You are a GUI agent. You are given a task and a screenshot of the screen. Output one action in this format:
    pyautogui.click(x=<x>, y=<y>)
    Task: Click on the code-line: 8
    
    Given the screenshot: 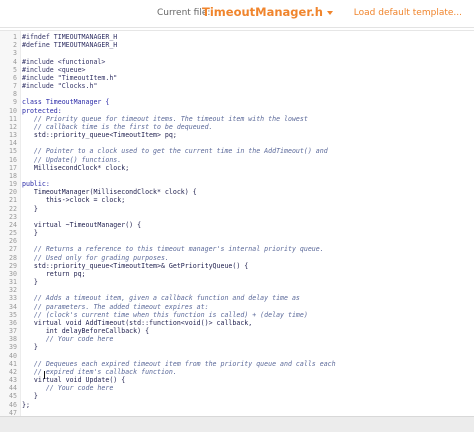 What is the action you would take?
    pyautogui.click(x=237, y=94)
    